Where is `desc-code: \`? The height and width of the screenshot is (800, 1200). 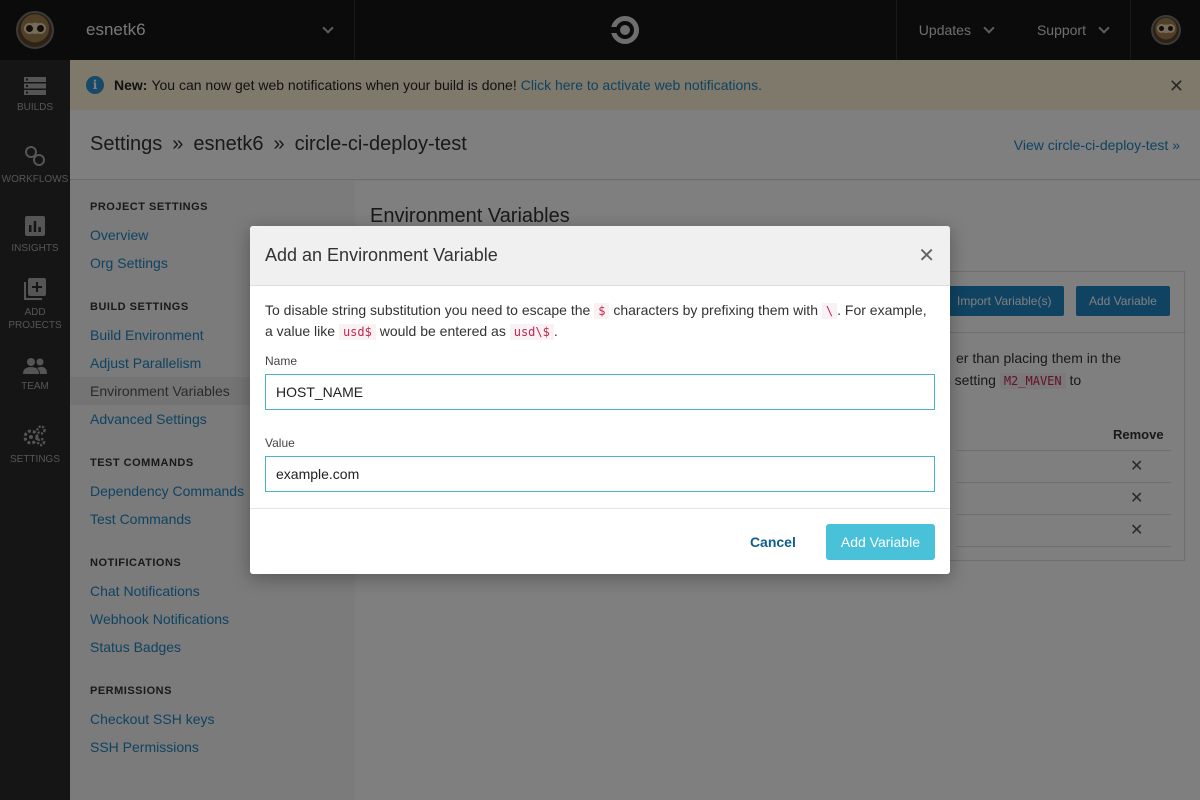
desc-code: \ is located at coordinates (829, 311).